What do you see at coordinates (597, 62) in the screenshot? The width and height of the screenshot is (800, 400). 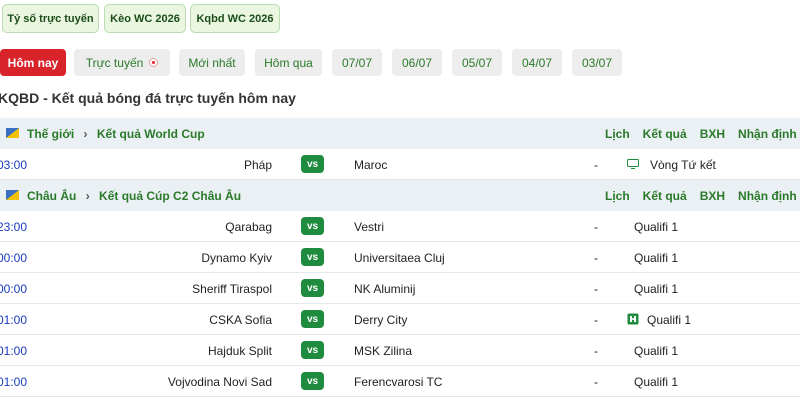 I see `tab-date-0307: 03/07` at bounding box center [597, 62].